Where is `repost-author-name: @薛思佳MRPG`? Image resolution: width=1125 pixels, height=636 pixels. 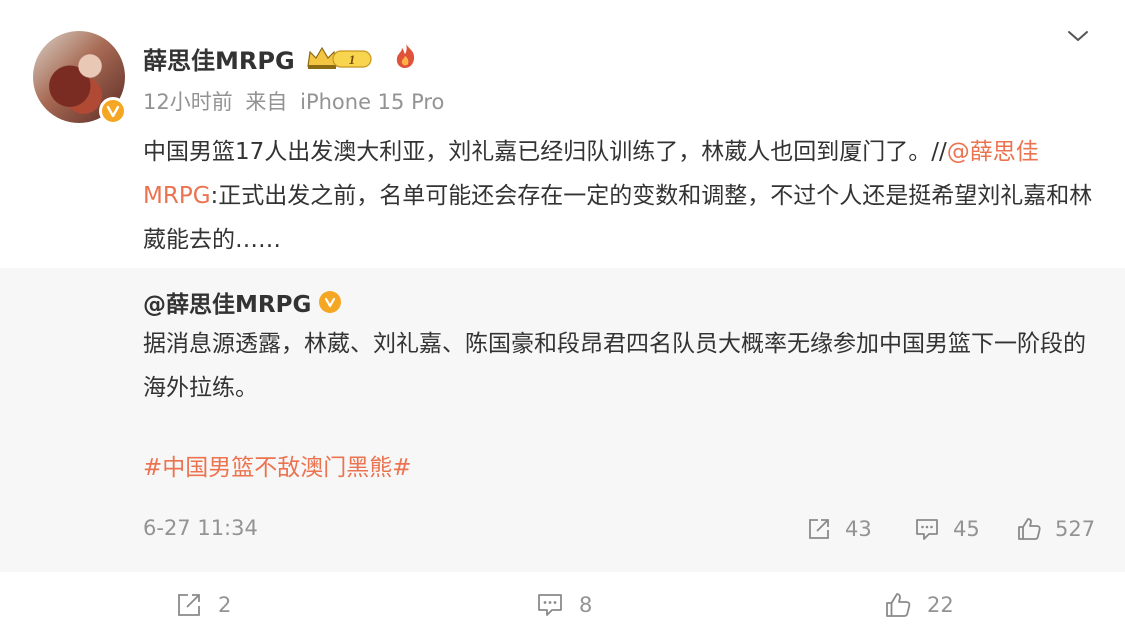 repost-author-name: @薛思佳MRPG is located at coordinates (227, 302).